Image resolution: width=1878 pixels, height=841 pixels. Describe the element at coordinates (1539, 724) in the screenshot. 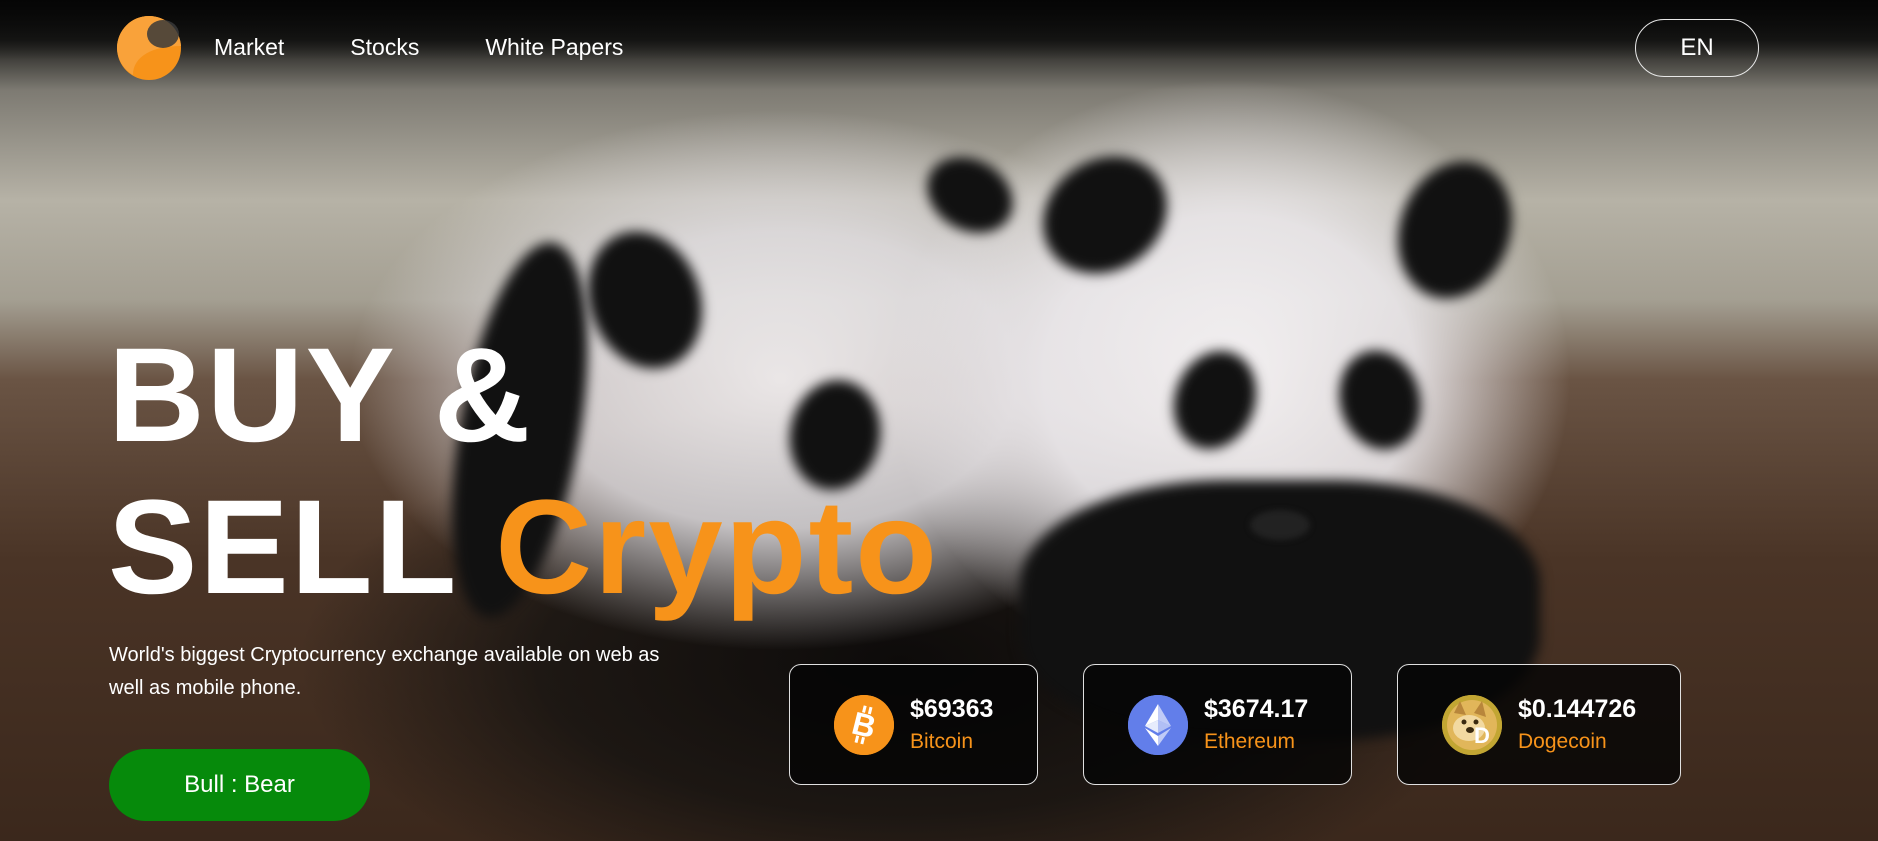

I see `coin-card-dogecoin: D $0.144726 Dogecoin` at that location.